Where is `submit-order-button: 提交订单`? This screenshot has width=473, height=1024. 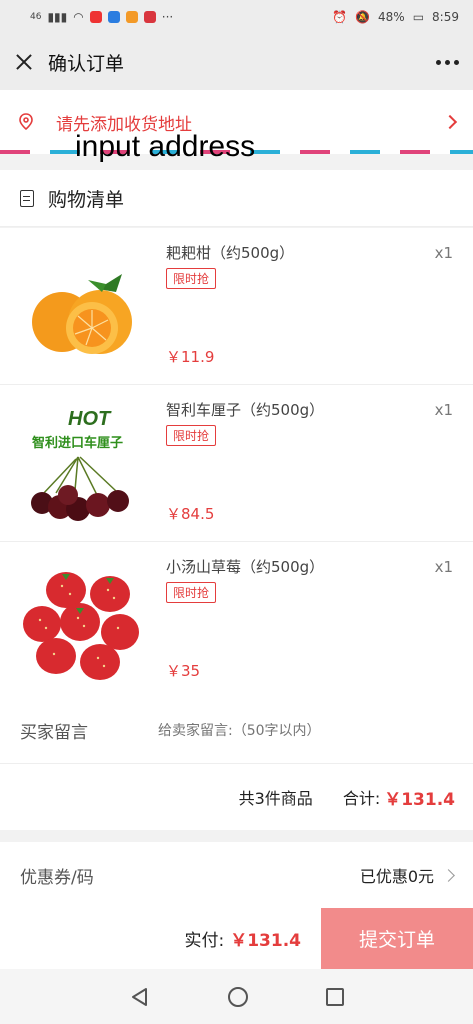
submit-order-button: 提交订单 is located at coordinates (397, 938).